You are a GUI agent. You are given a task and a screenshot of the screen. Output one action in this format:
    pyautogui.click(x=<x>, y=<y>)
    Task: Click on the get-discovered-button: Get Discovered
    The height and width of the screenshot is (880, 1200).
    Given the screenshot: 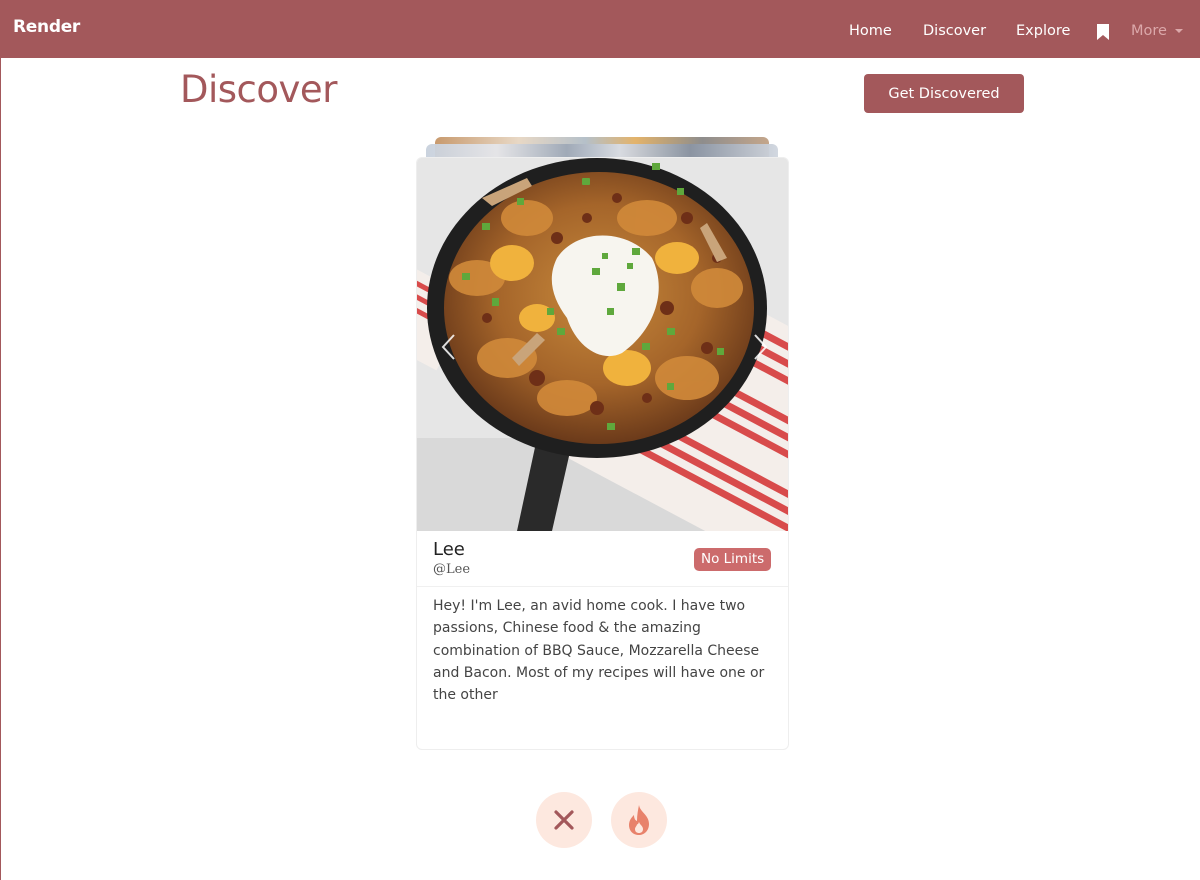 What is the action you would take?
    pyautogui.click(x=944, y=93)
    